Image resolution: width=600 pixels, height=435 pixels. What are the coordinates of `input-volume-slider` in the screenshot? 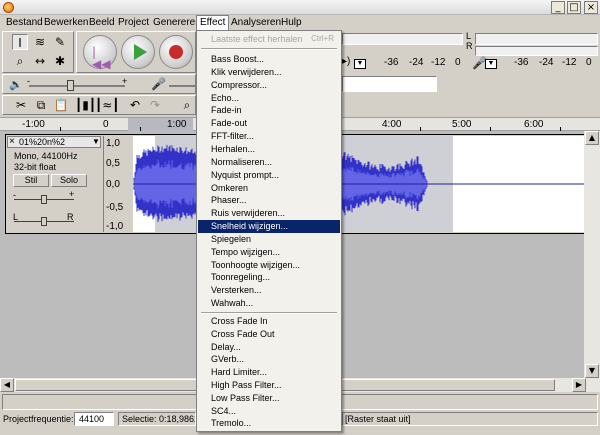 It's located at (183, 86).